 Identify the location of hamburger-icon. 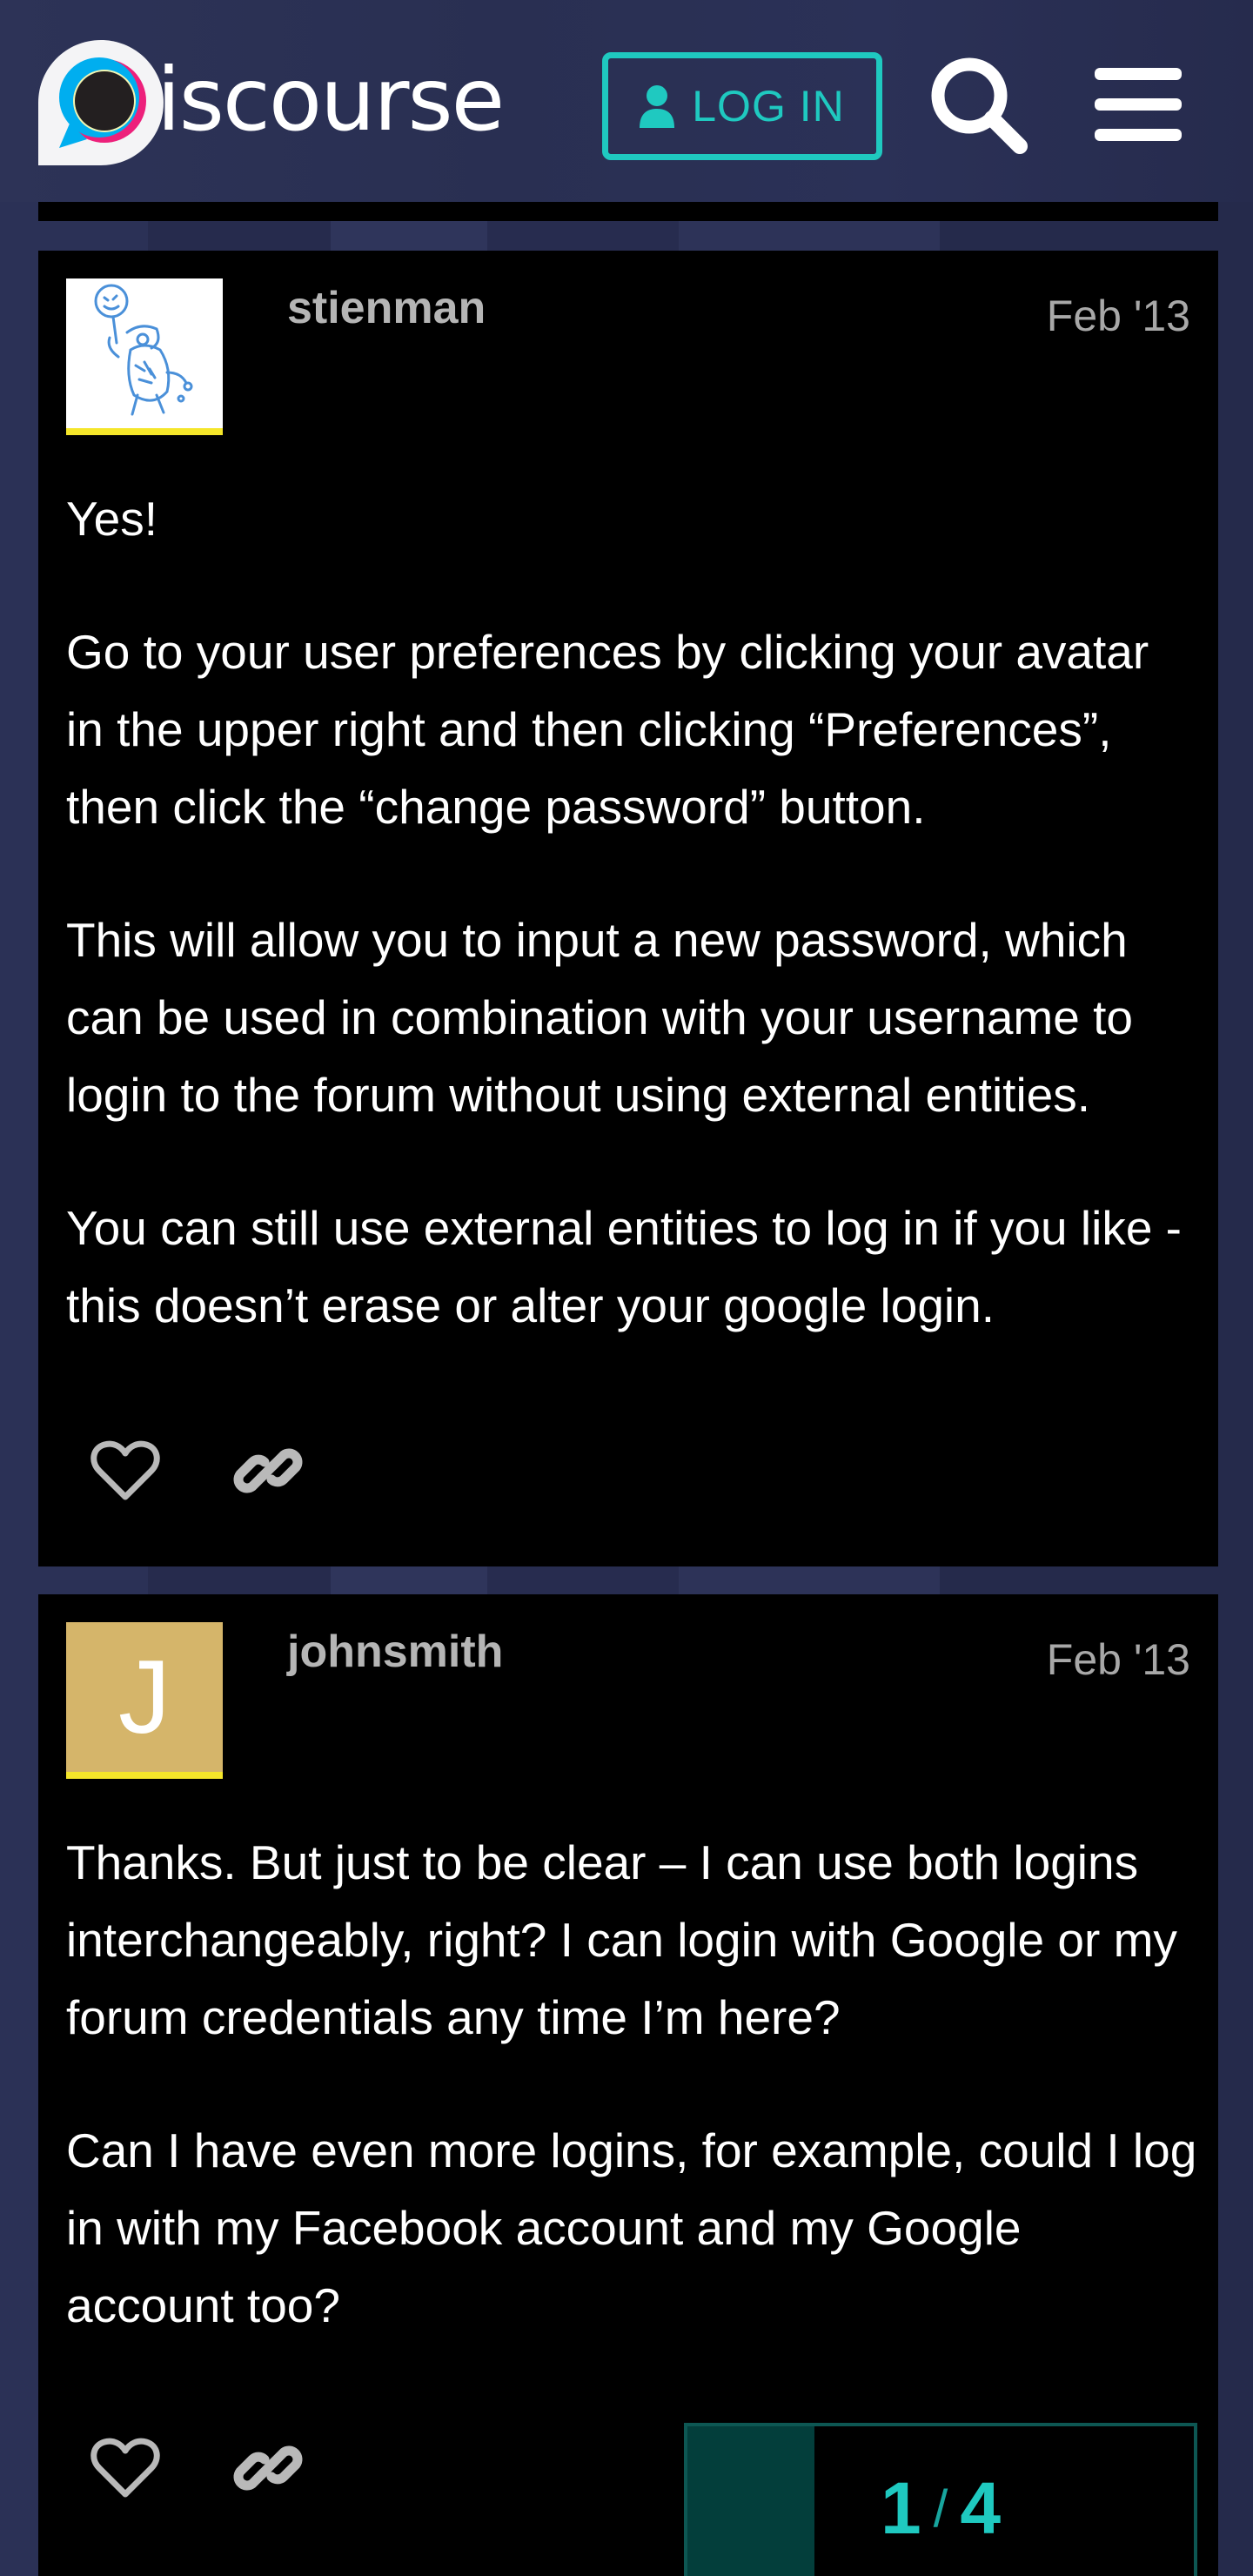
(1138, 104).